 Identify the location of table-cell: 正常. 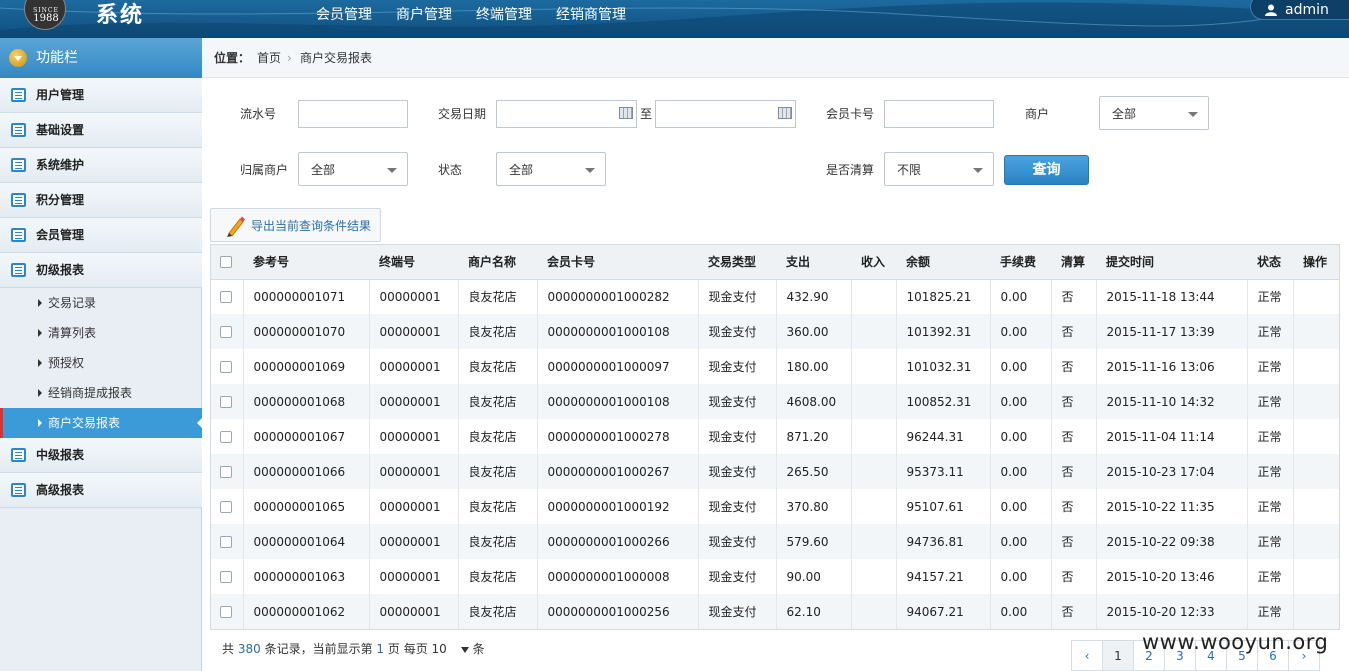
(1269, 436).